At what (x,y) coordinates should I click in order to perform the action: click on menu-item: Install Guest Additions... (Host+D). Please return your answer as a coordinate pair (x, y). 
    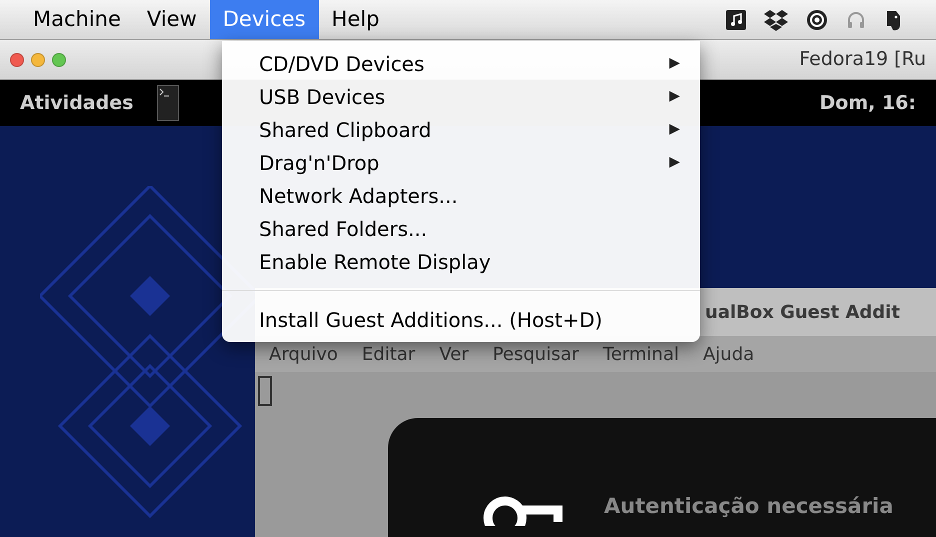
    Looking at the image, I should click on (461, 319).